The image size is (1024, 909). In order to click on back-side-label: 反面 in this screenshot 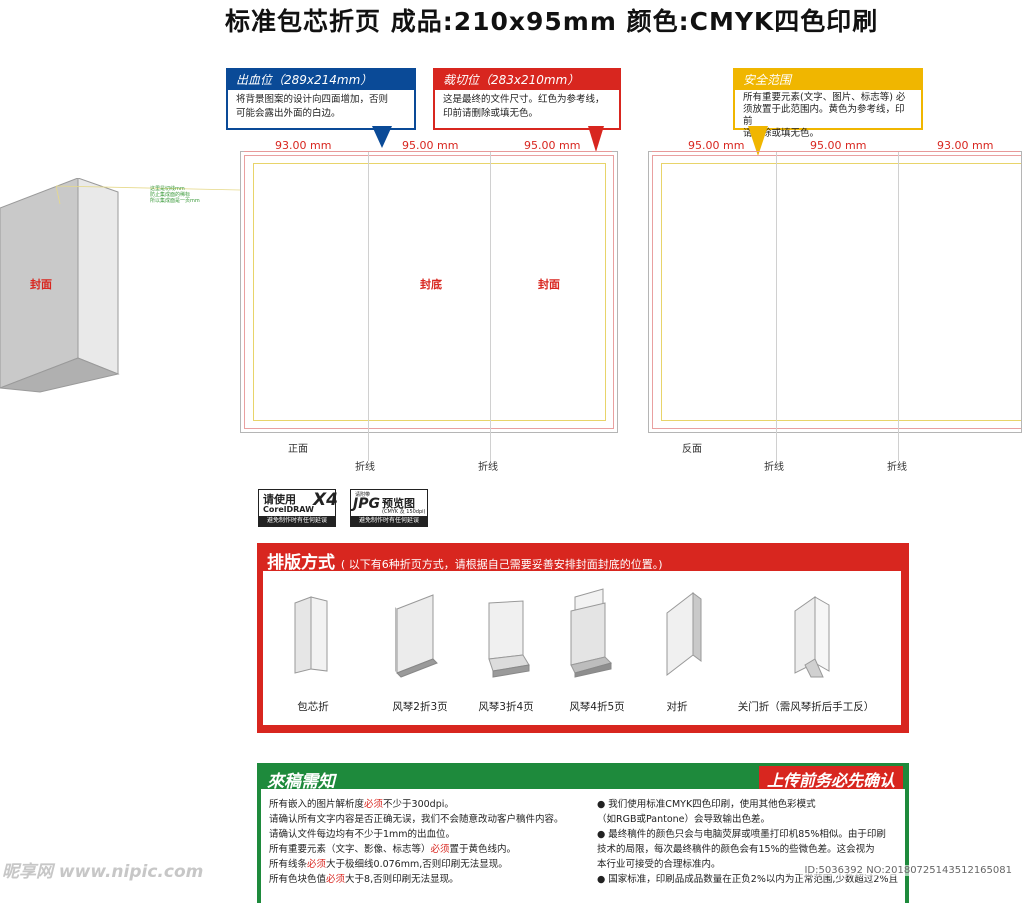, I will do `click(692, 449)`.